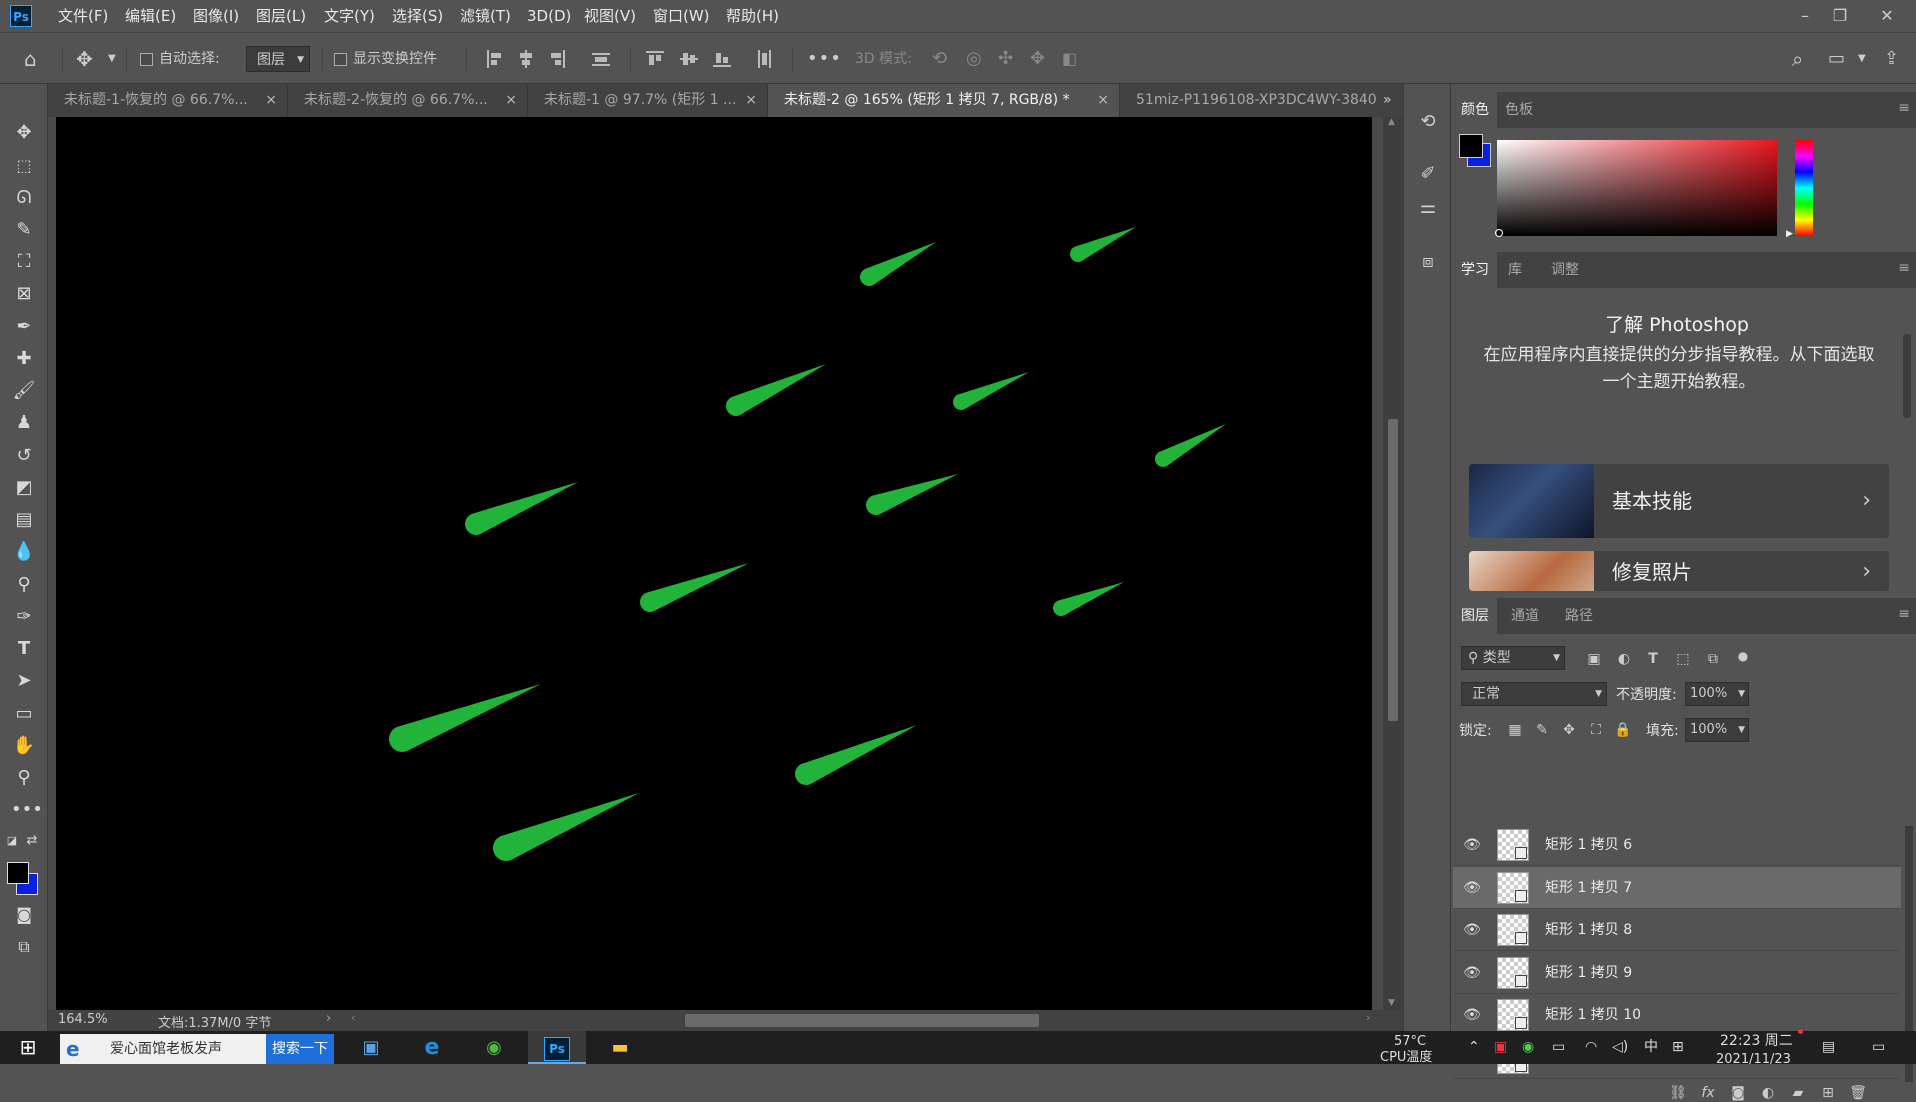  What do you see at coordinates (24, 488) in the screenshot?
I see `eraser-tool-icon: ◩` at bounding box center [24, 488].